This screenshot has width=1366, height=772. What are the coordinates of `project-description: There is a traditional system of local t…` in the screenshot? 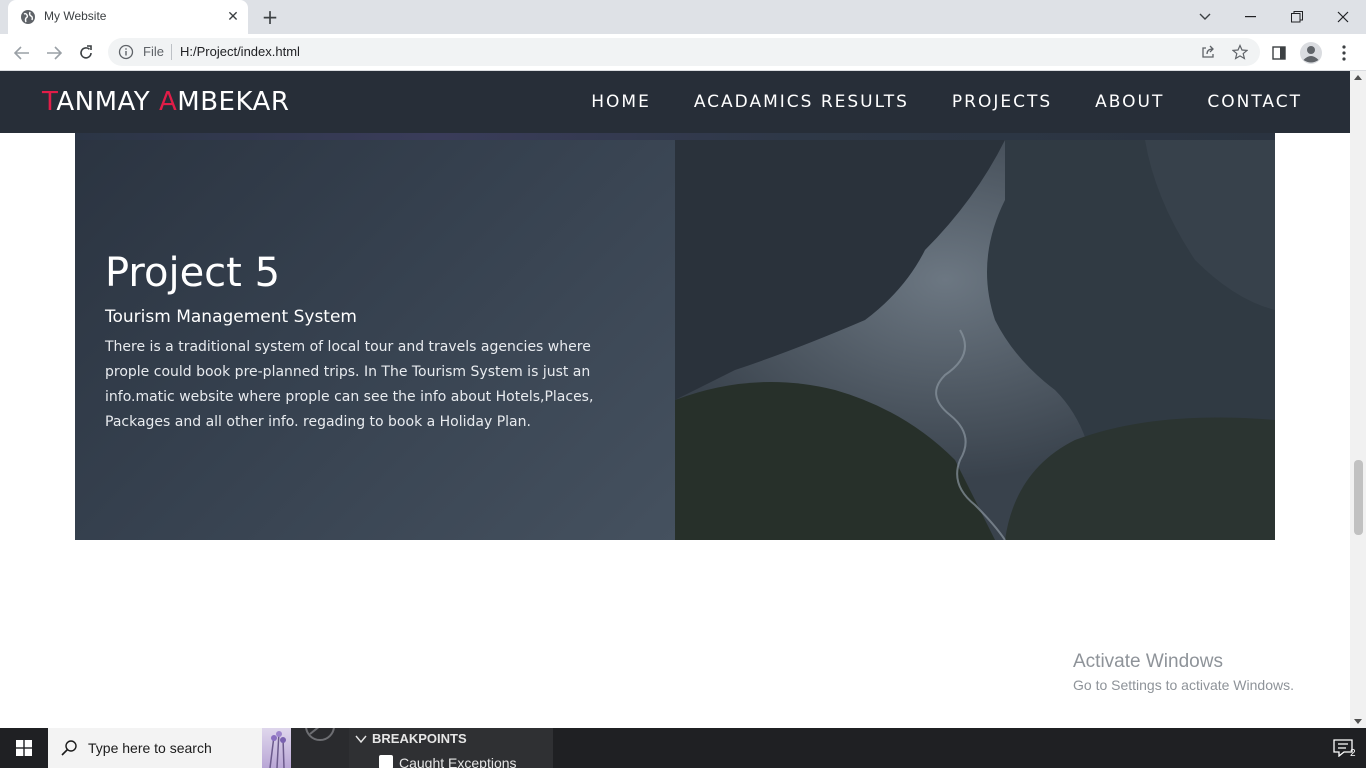 It's located at (349, 384).